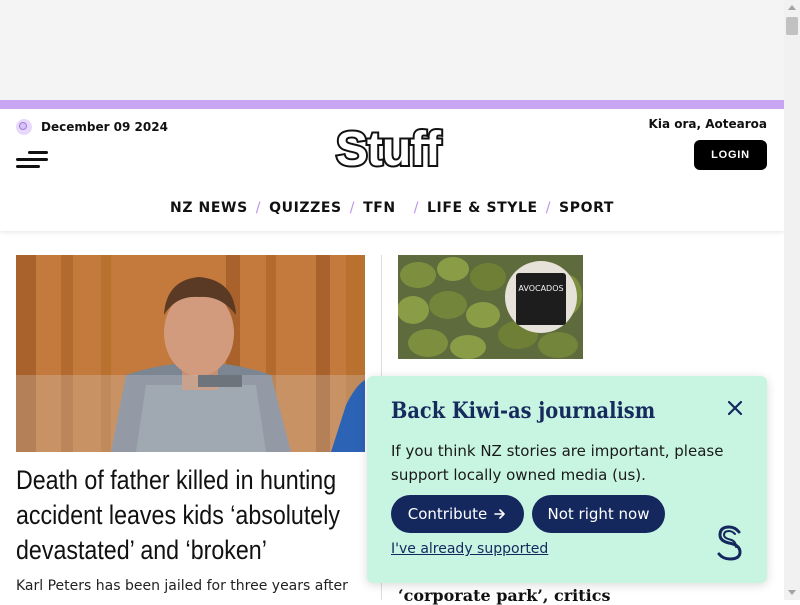 This screenshot has width=800, height=605. What do you see at coordinates (730, 155) in the screenshot?
I see `login-button: LOGIN` at bounding box center [730, 155].